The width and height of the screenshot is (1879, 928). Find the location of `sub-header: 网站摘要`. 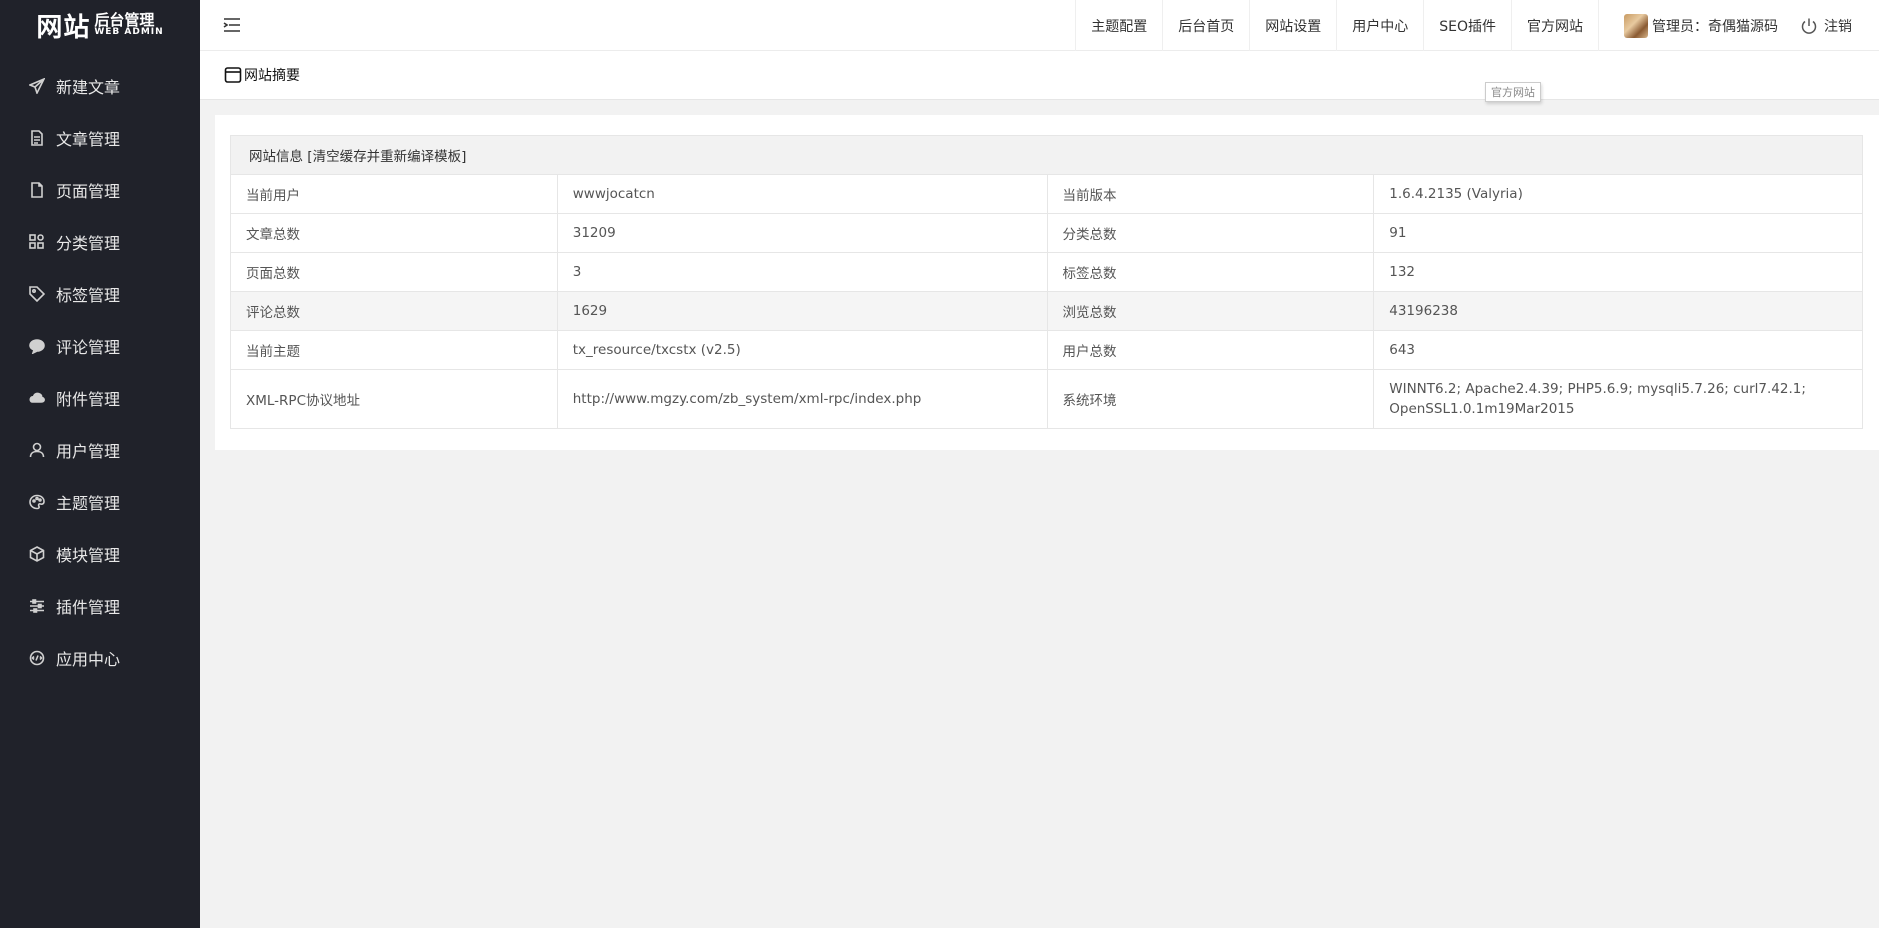

sub-header: 网站摘要 is located at coordinates (1039, 75).